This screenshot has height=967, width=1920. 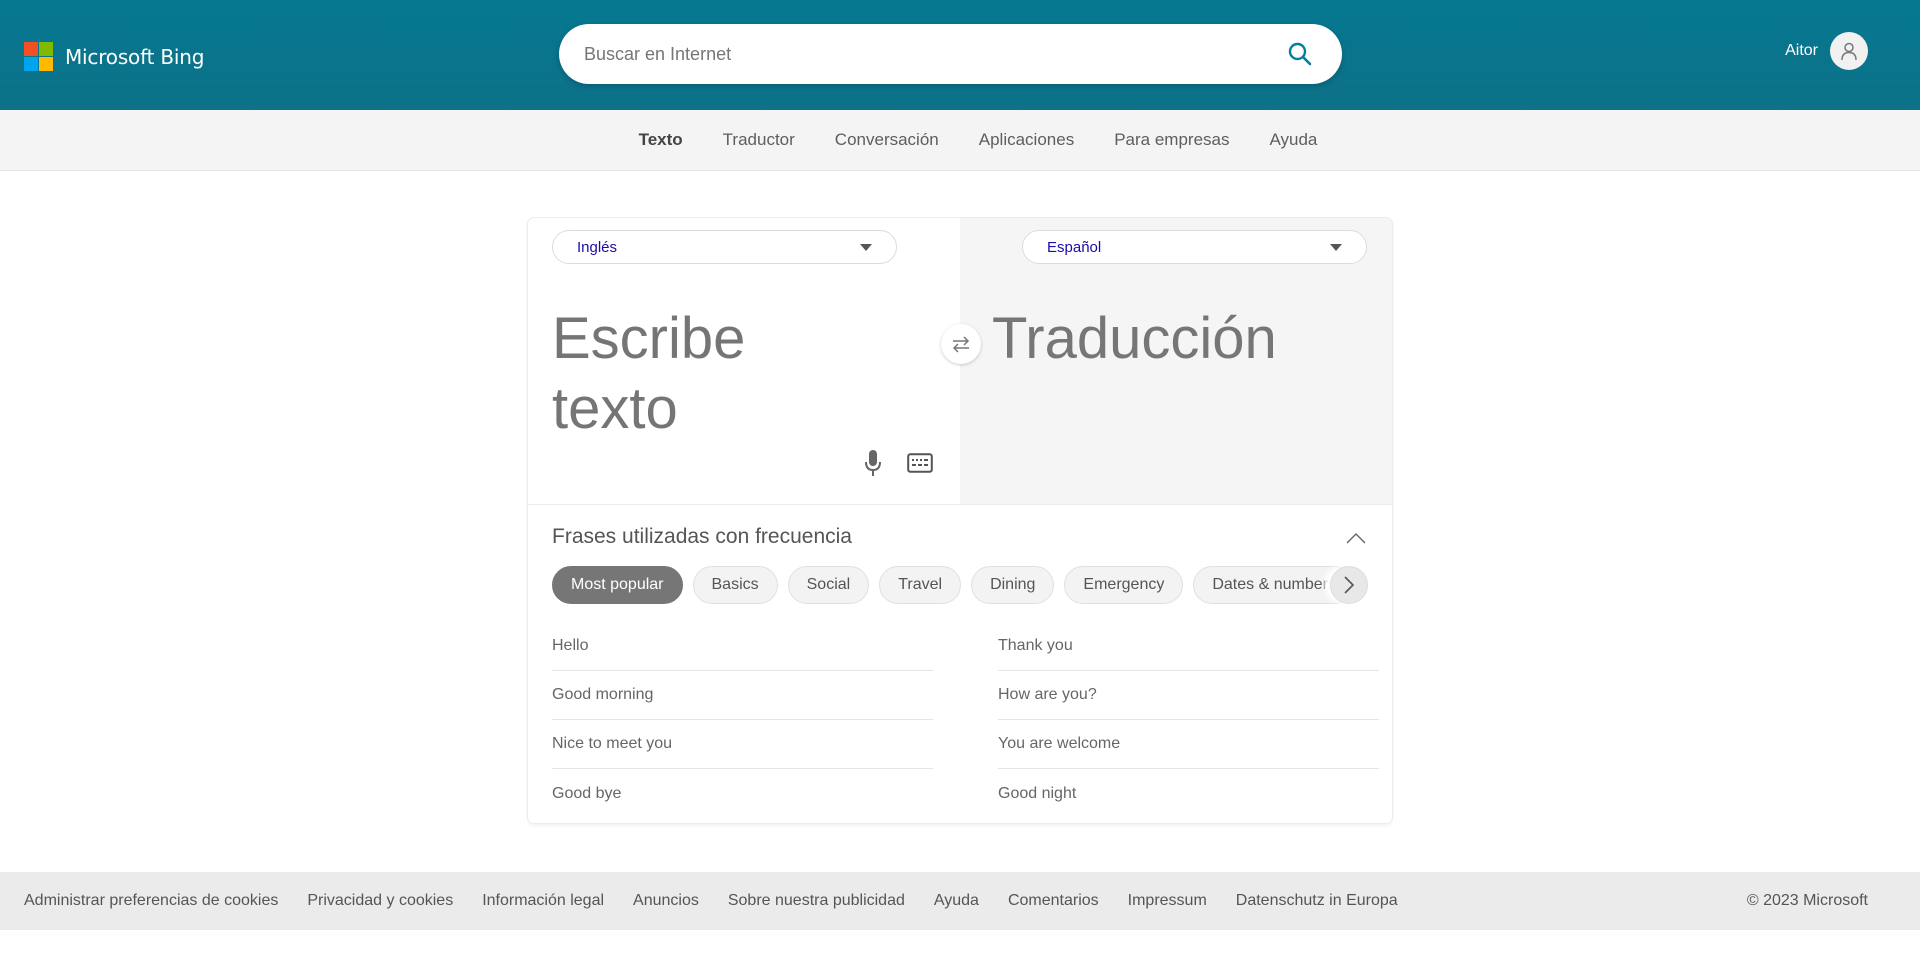 What do you see at coordinates (759, 140) in the screenshot?
I see `nav-tab-traductor: Traductor` at bounding box center [759, 140].